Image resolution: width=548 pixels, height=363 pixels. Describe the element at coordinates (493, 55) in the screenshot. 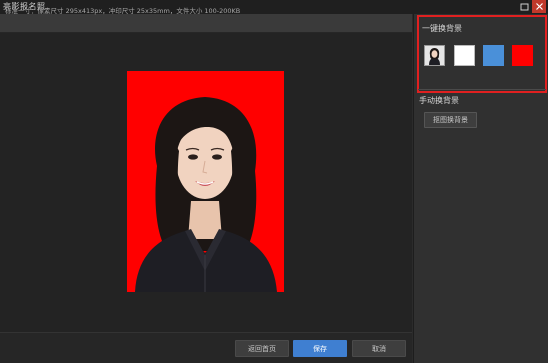

I see `swatch-blue` at that location.